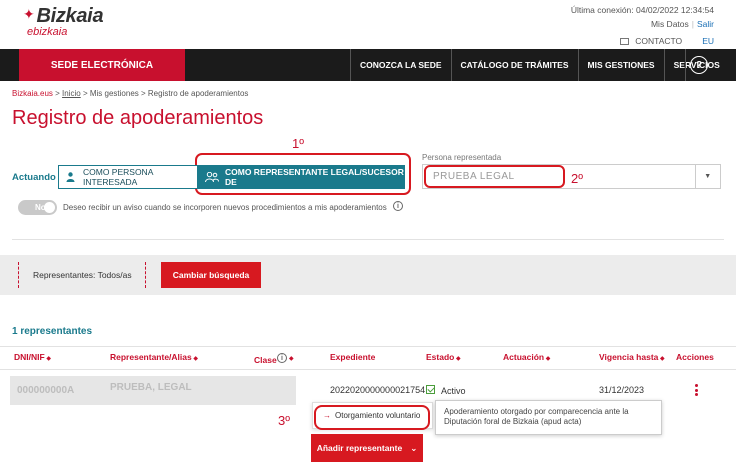 The image size is (736, 471). I want to click on info-icon: i, so click(398, 206).